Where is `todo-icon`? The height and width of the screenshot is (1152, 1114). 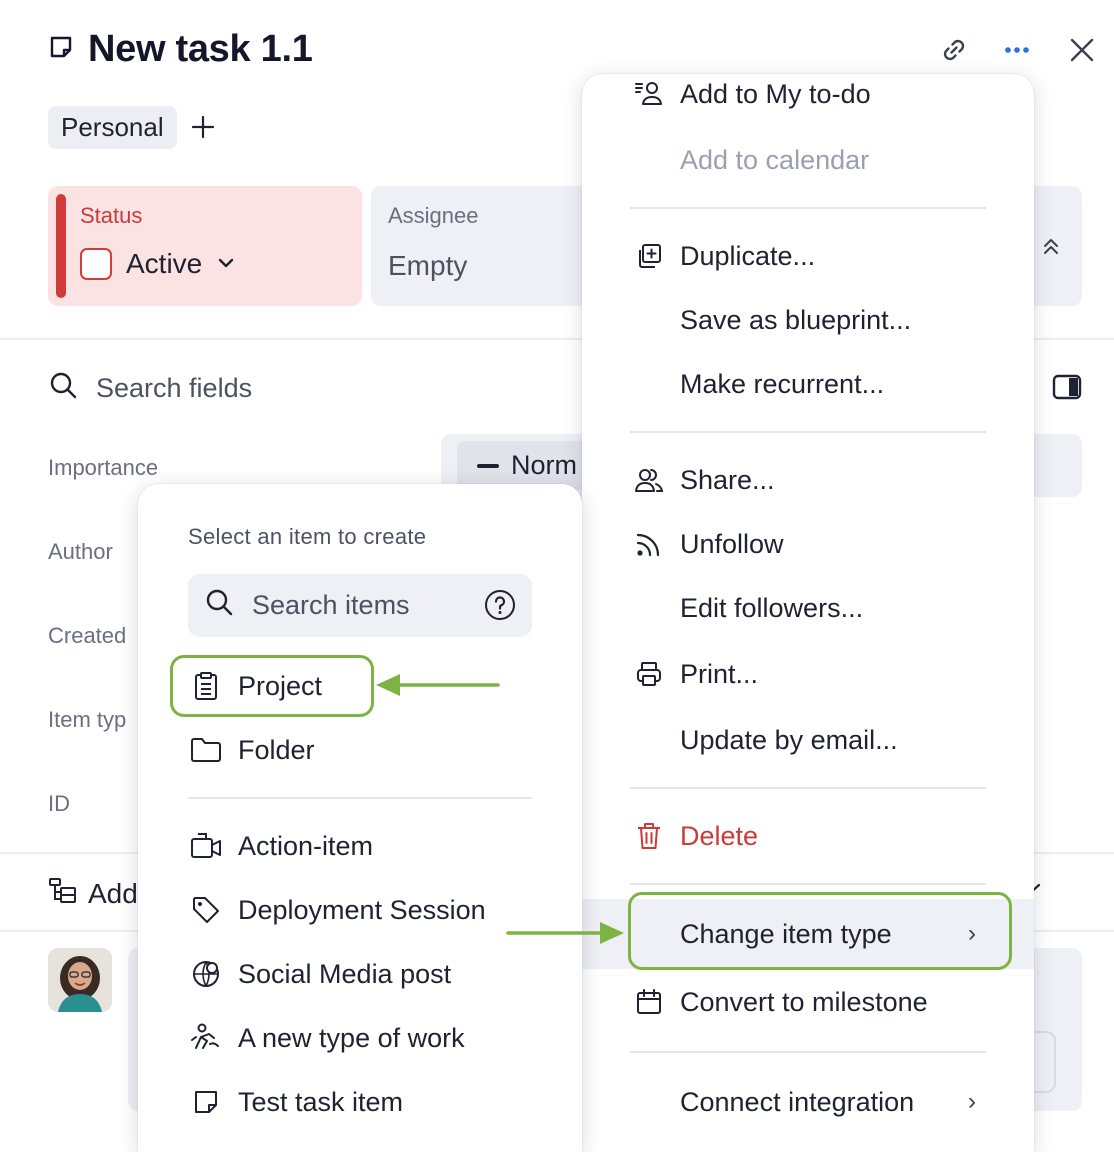
todo-icon is located at coordinates (649, 94).